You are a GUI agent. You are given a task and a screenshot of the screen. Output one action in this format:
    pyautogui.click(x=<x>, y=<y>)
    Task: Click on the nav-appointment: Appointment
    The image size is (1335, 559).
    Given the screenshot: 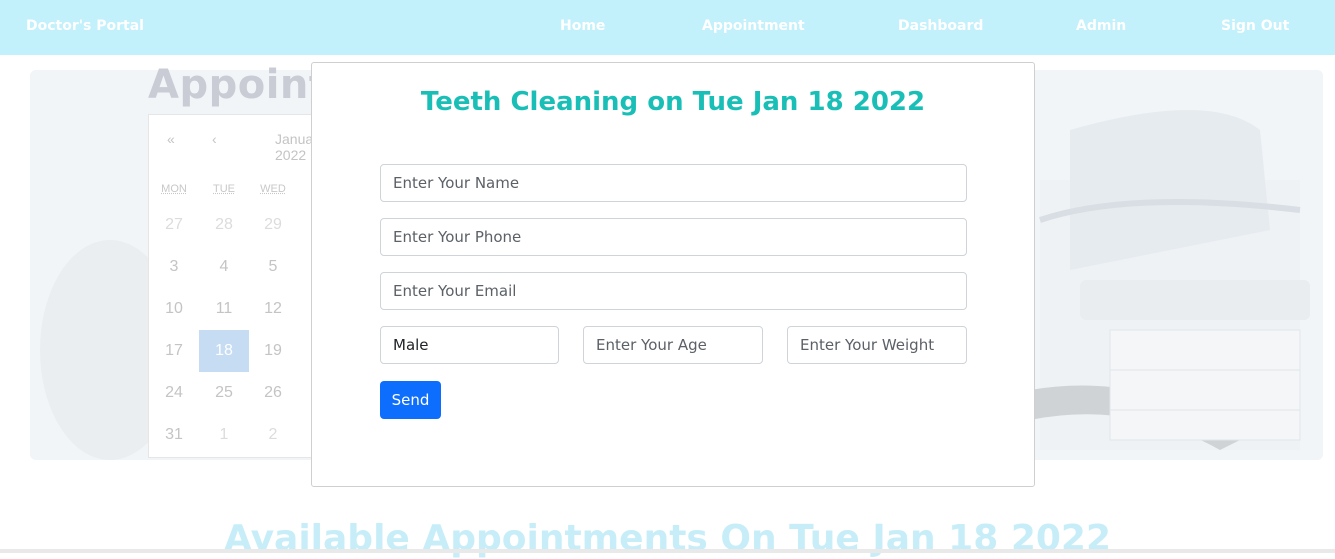 What is the action you would take?
    pyautogui.click(x=753, y=26)
    